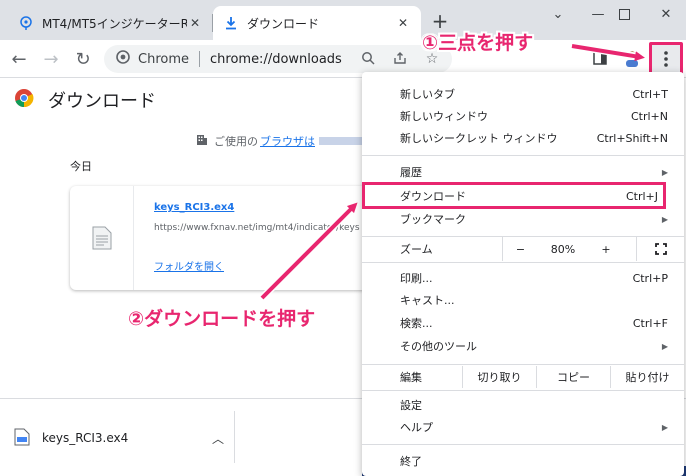  I want to click on shelf-file-name: keys_RCI3.ex4, so click(85, 438).